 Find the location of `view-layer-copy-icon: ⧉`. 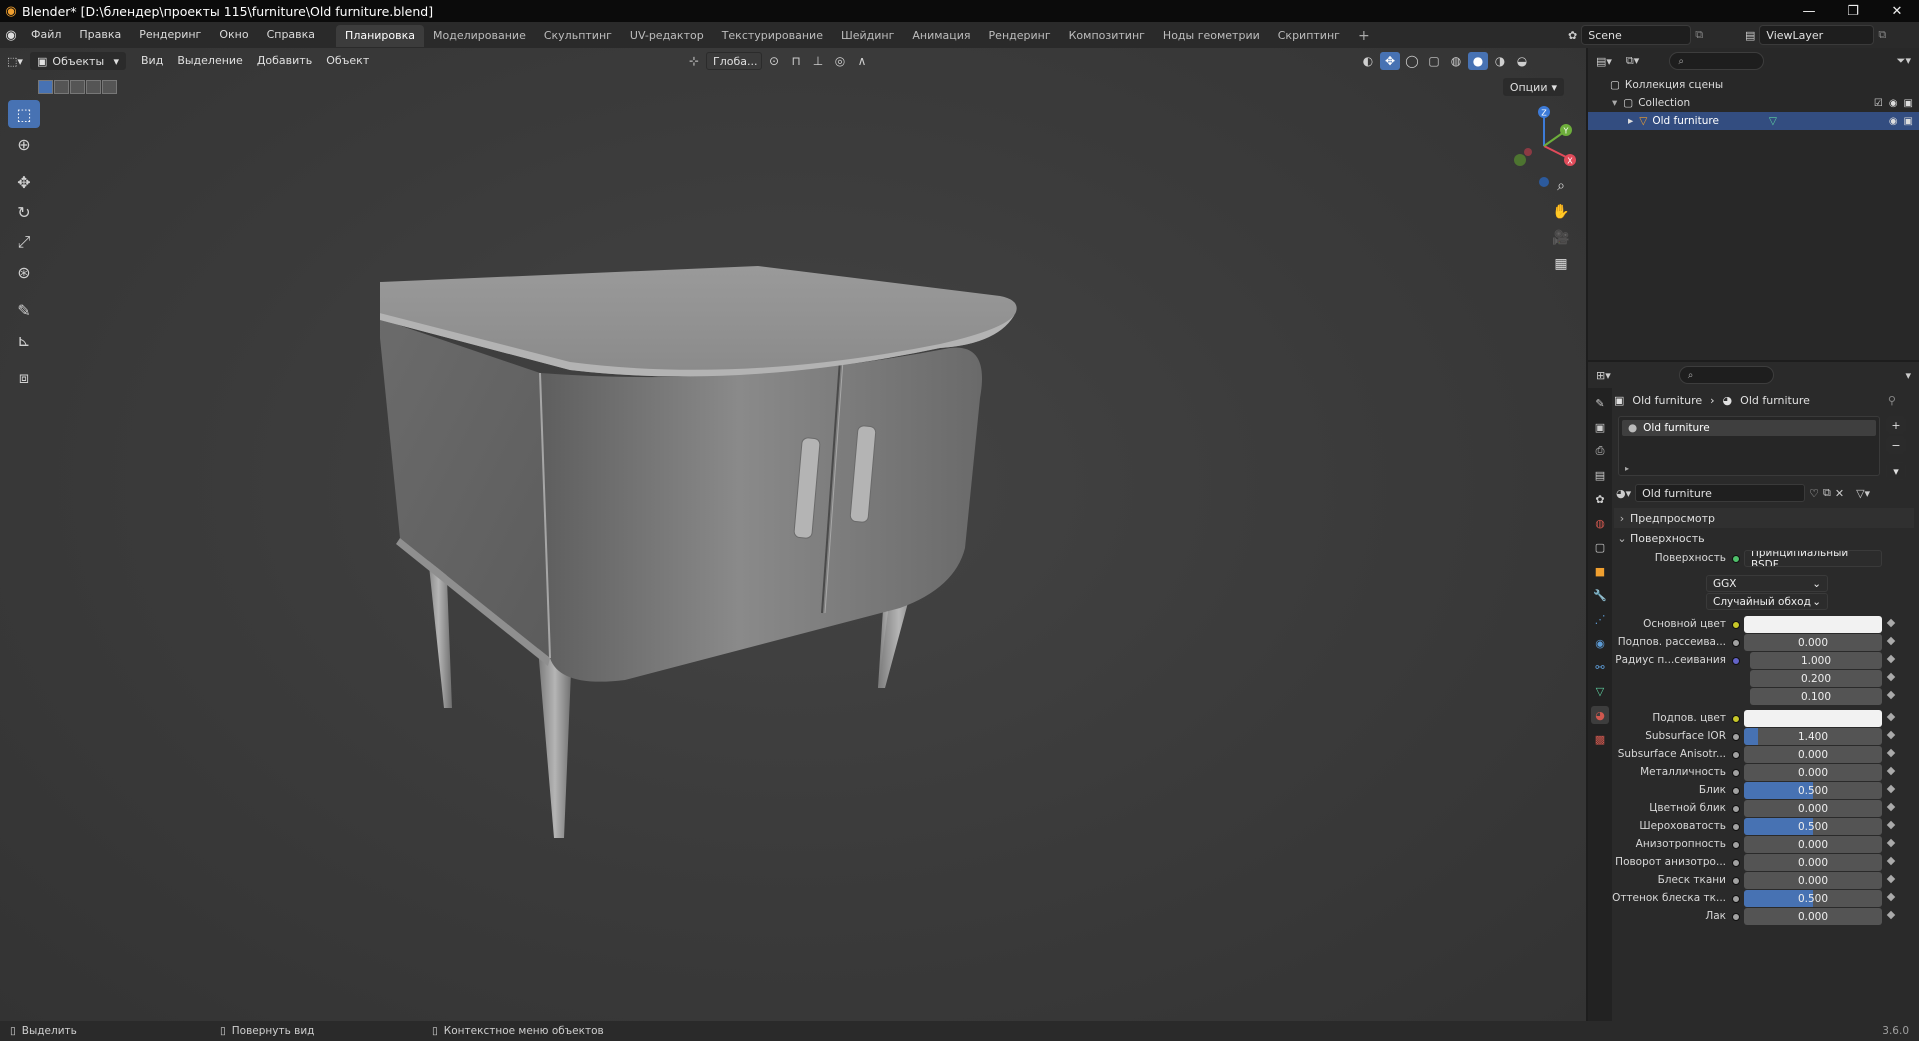

view-layer-copy-icon: ⧉ is located at coordinates (1882, 35).